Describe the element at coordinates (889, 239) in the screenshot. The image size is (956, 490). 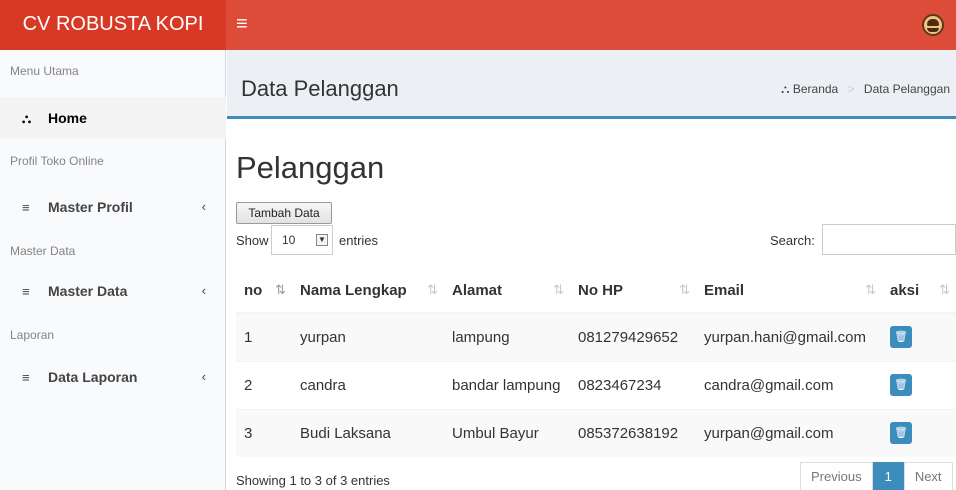
I see `search-input` at that location.